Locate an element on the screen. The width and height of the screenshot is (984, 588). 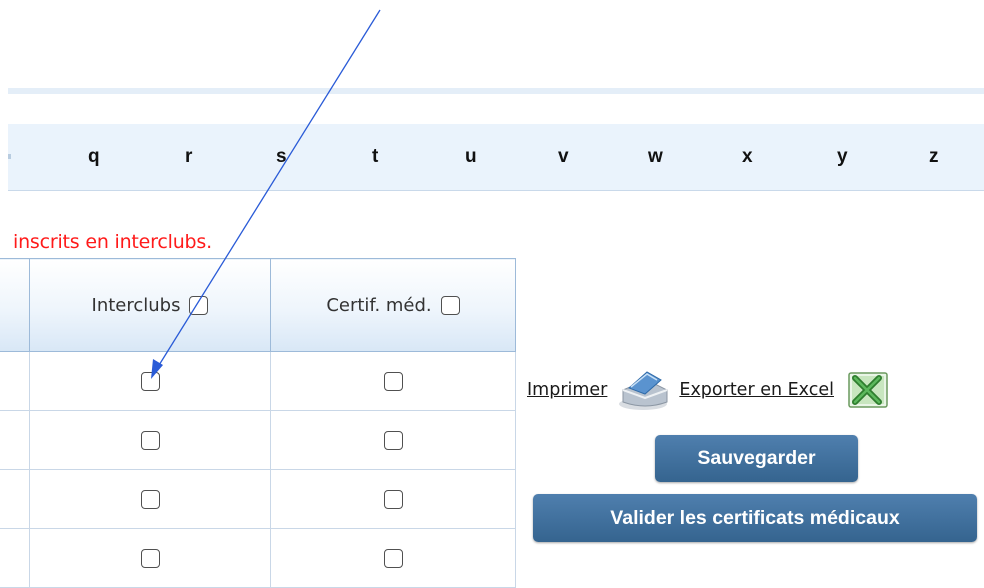
table-header-row: Interclubs Certif. méd. is located at coordinates (258, 305).